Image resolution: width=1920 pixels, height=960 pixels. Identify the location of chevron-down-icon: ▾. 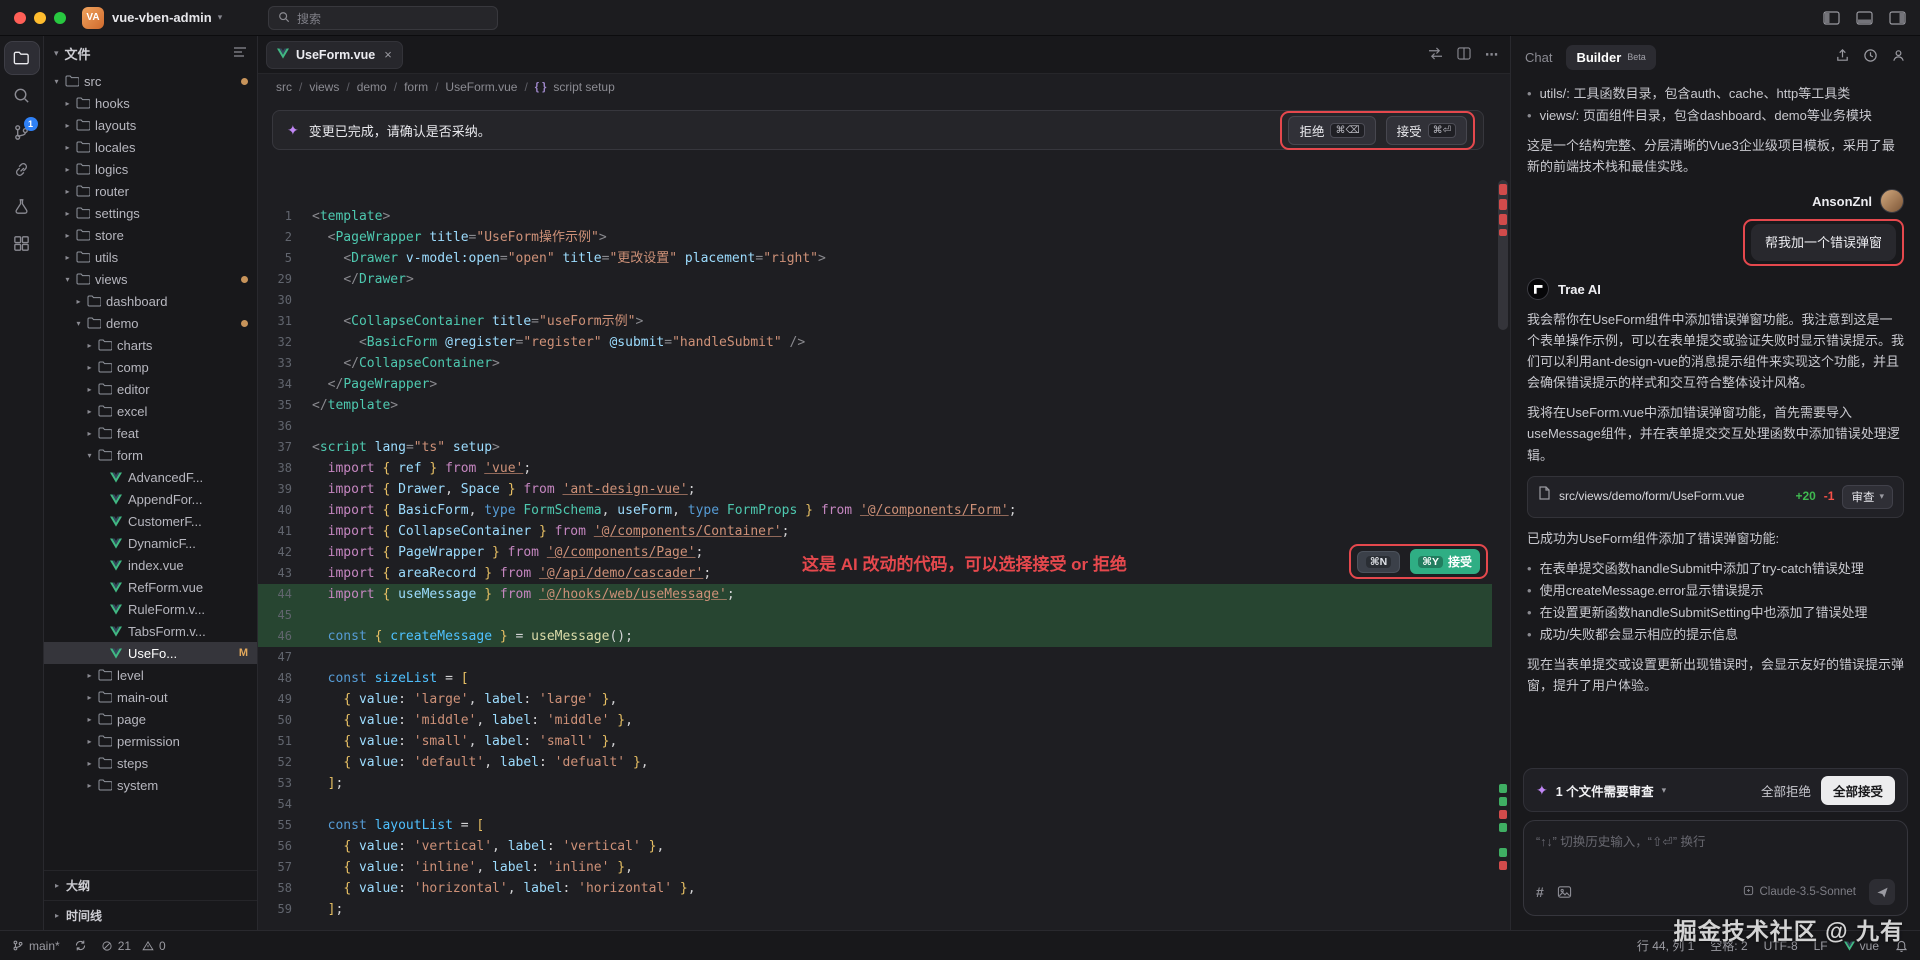
(1664, 790).